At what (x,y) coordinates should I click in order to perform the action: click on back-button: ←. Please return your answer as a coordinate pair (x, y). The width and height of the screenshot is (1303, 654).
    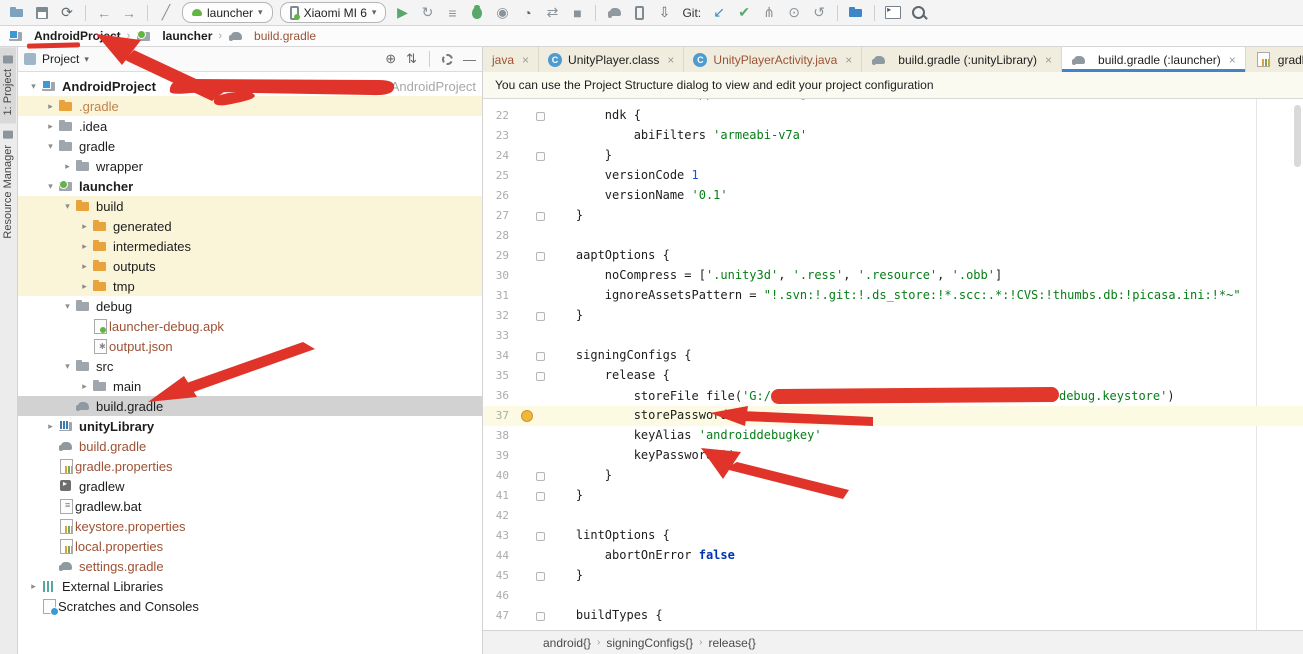
    Looking at the image, I should click on (104, 13).